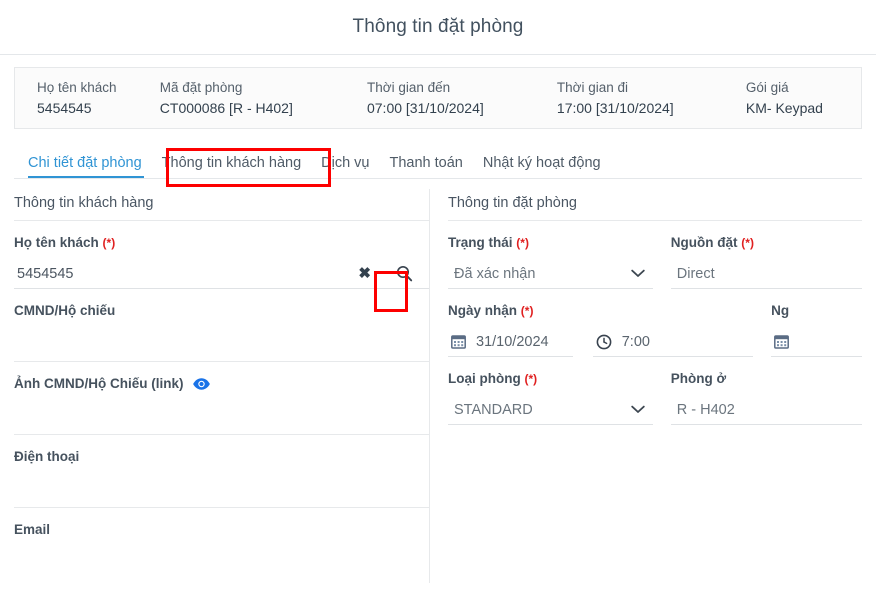  I want to click on summary-label: Mã đặt phòng, so click(201, 87).